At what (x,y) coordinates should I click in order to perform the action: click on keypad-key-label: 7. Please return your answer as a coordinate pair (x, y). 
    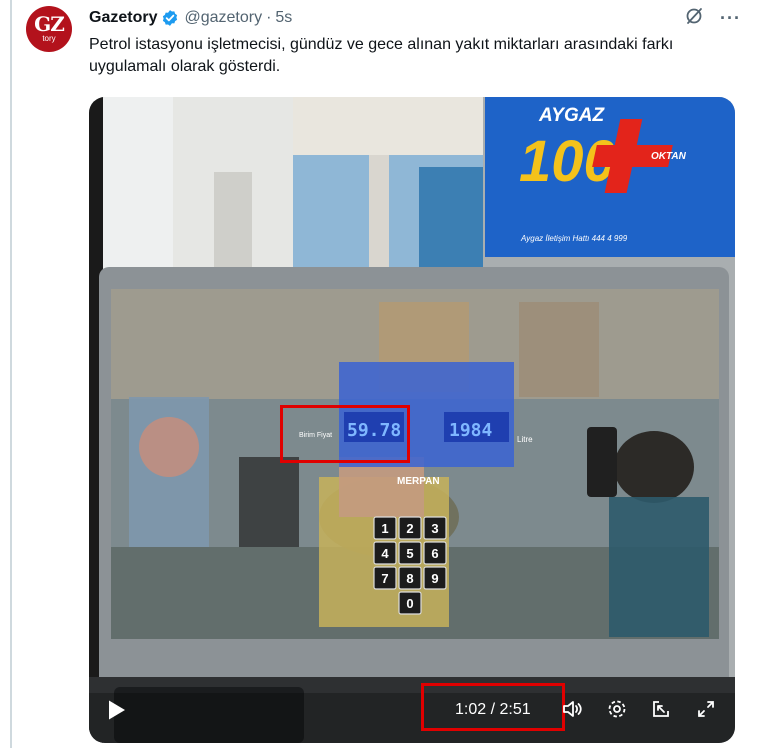
    Looking at the image, I should click on (384, 578).